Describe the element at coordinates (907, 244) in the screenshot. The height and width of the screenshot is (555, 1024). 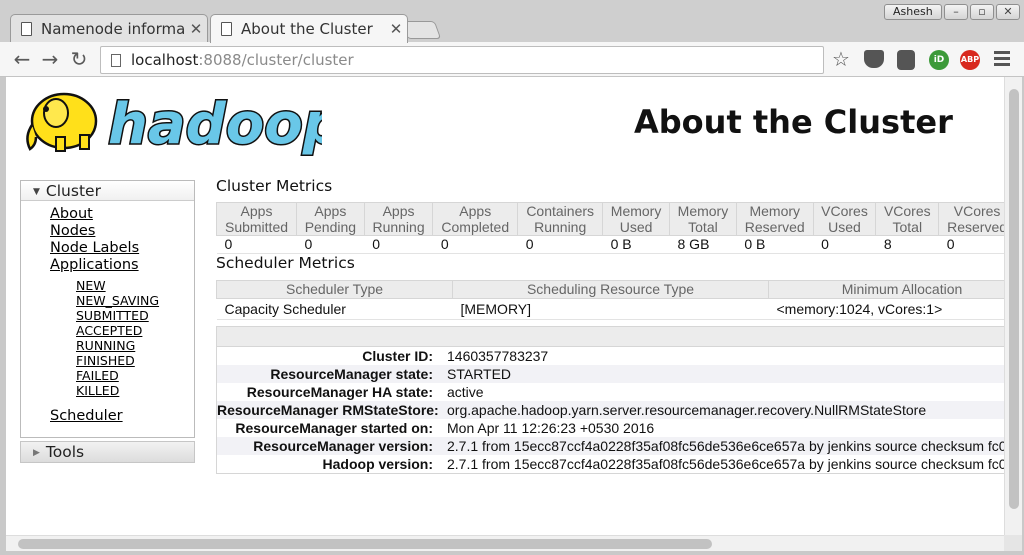
I see `table-cell: 8` at that location.